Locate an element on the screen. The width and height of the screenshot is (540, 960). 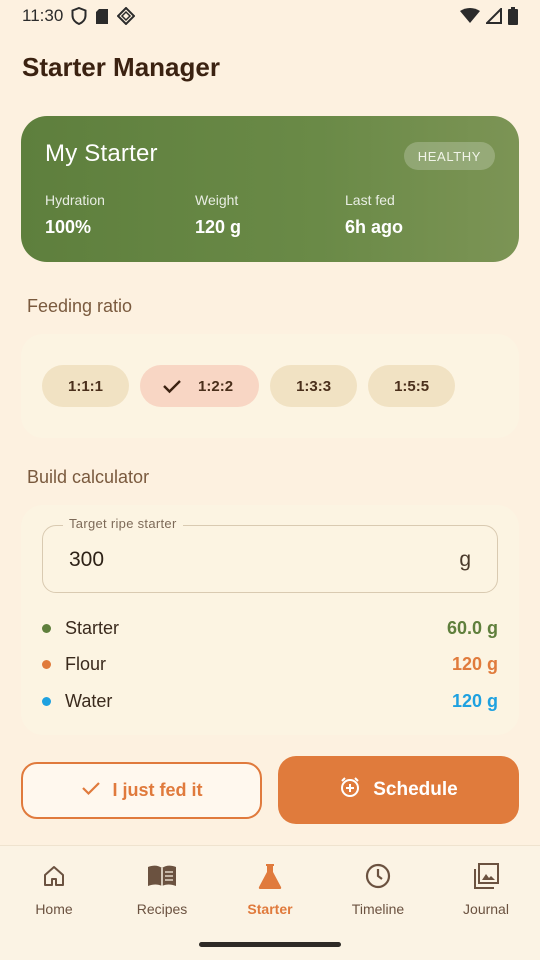
water-dot-icon is located at coordinates (46, 701).